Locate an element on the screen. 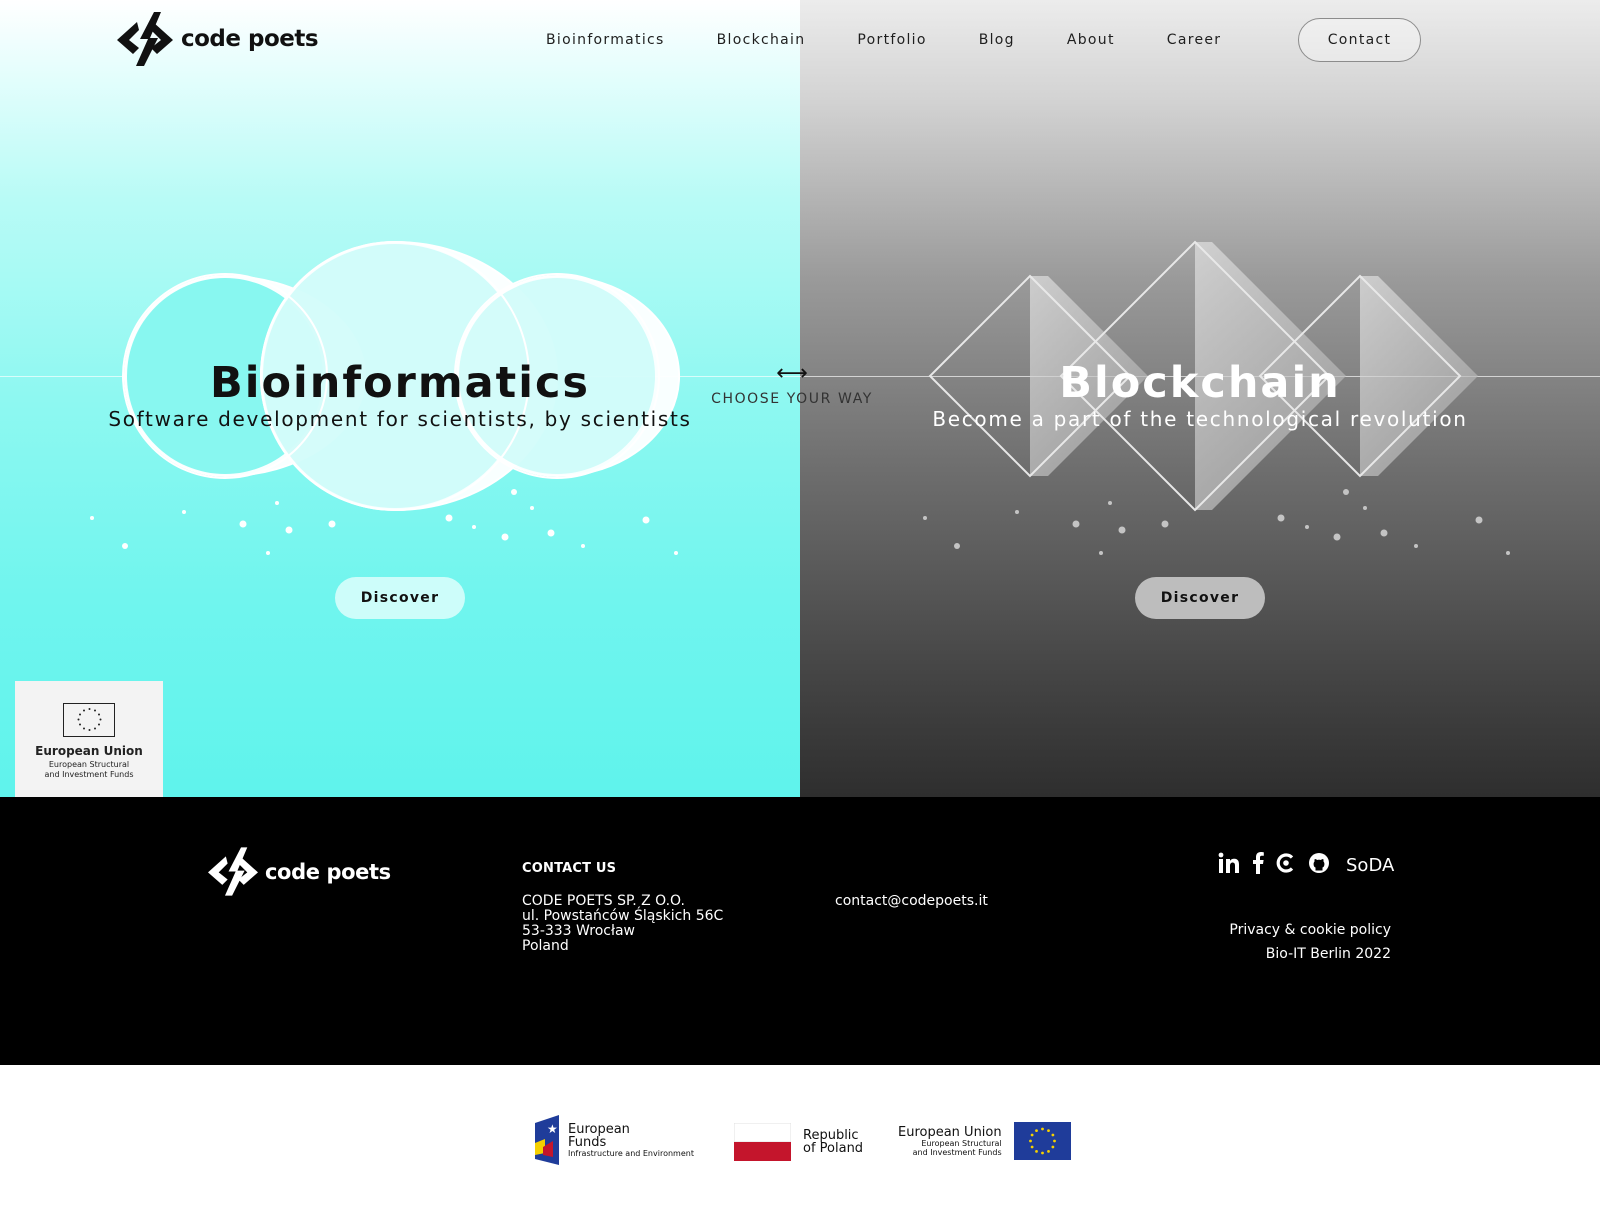 The image size is (1600, 1215). nav-bioinformatics: Bioinformatics is located at coordinates (605, 40).